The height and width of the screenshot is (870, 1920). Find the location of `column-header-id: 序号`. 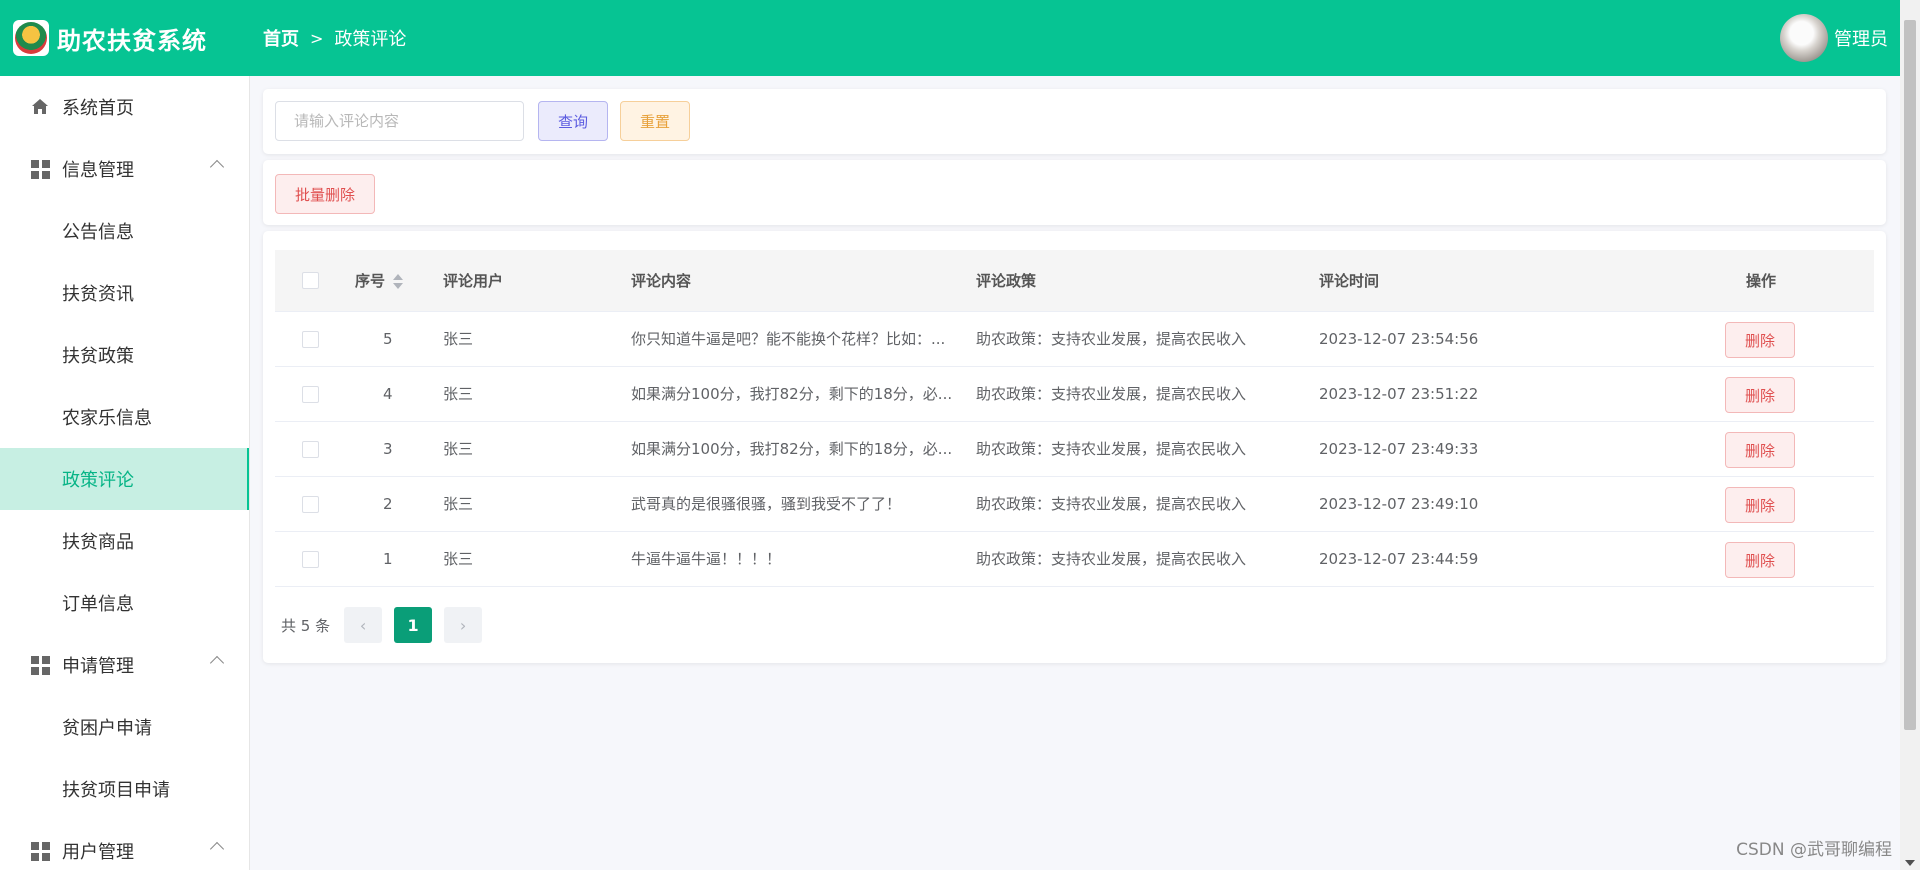

column-header-id: 序号 is located at coordinates (379, 281).